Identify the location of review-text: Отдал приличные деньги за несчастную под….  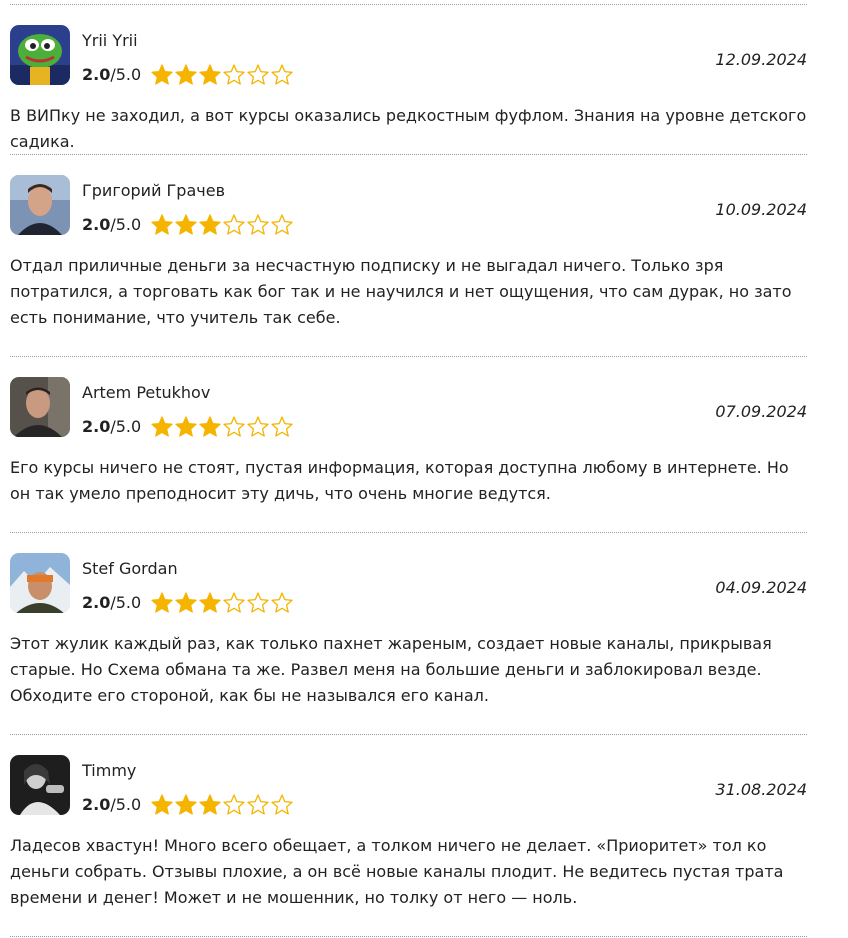
(401, 291).